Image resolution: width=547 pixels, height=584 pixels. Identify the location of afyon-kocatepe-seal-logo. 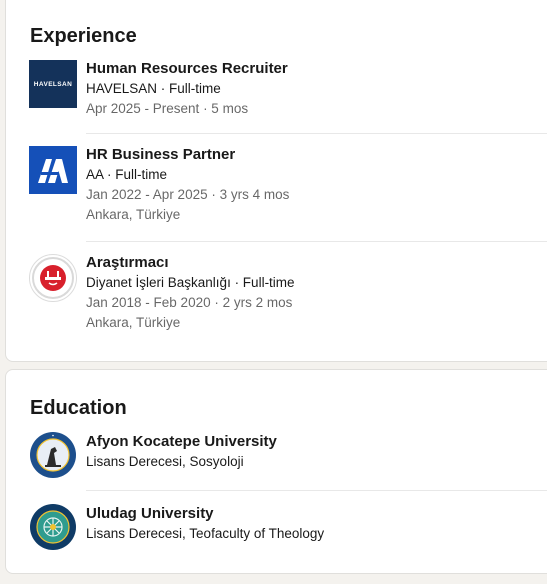
(53, 455).